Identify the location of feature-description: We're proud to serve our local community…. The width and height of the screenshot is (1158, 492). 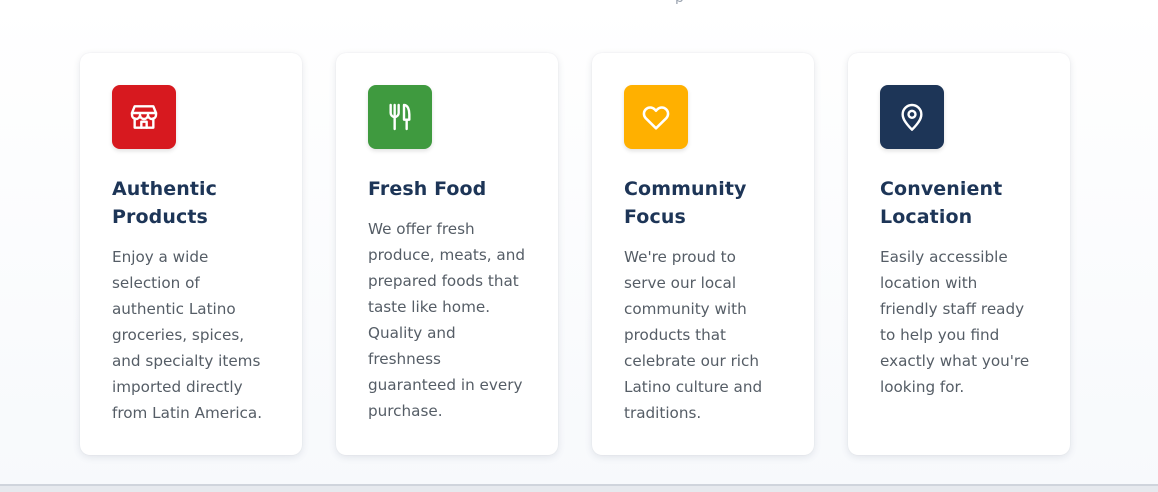
(693, 335).